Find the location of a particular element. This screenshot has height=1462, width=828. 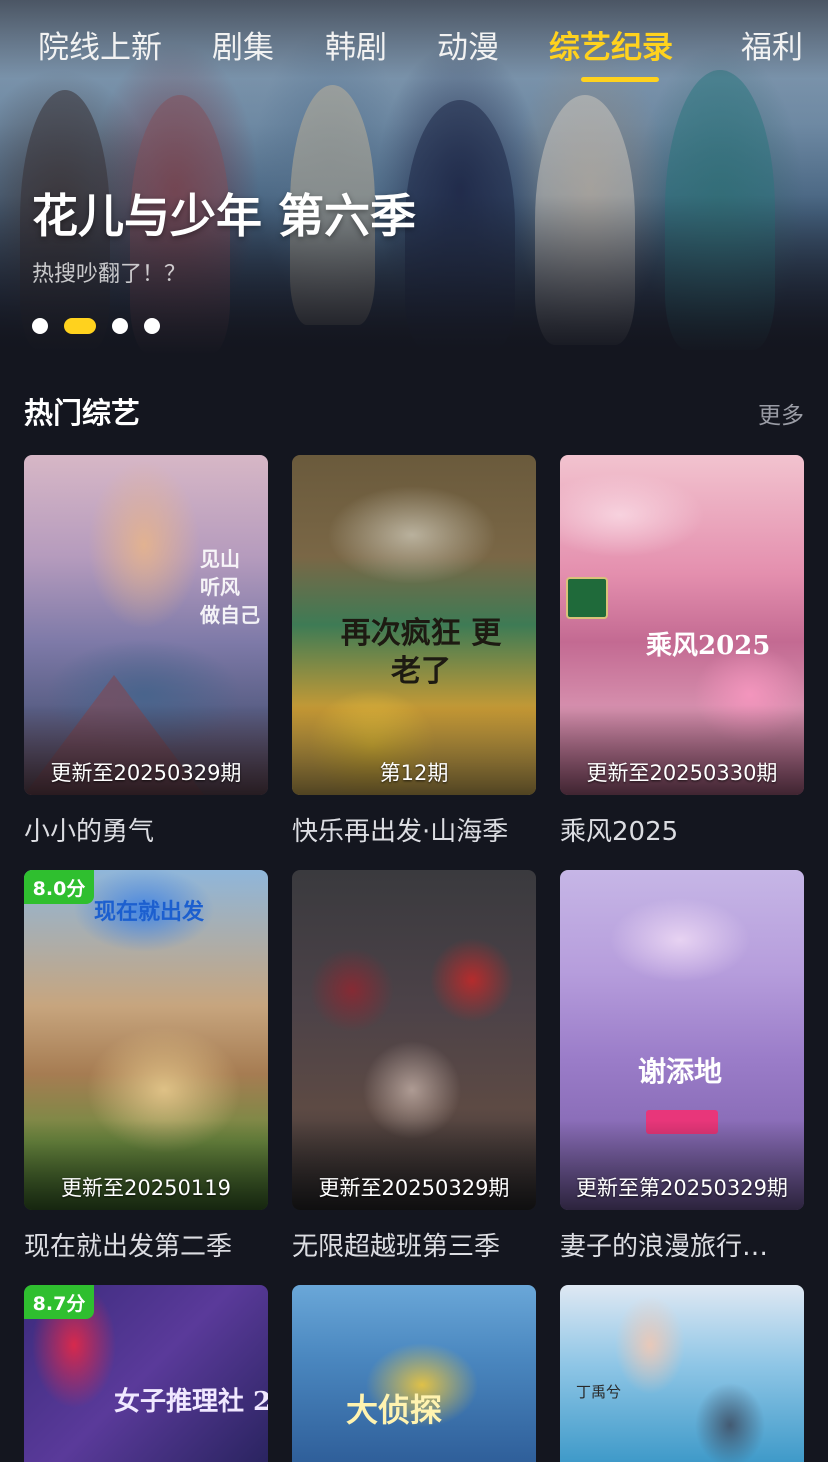

score-badge: 8.7分 is located at coordinates (59, 1302).